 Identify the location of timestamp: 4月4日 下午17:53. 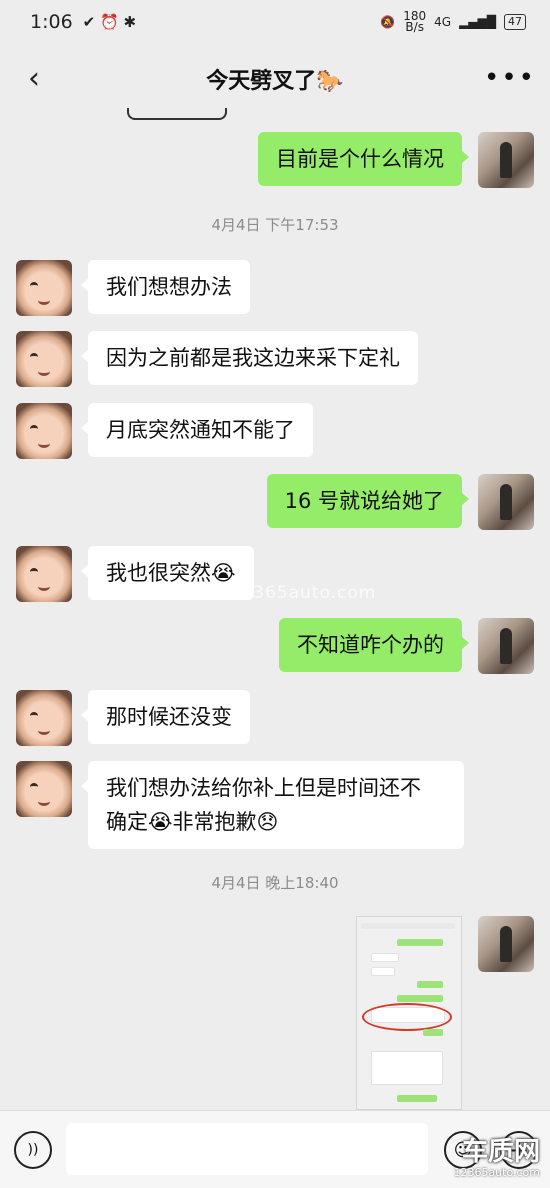
(275, 225).